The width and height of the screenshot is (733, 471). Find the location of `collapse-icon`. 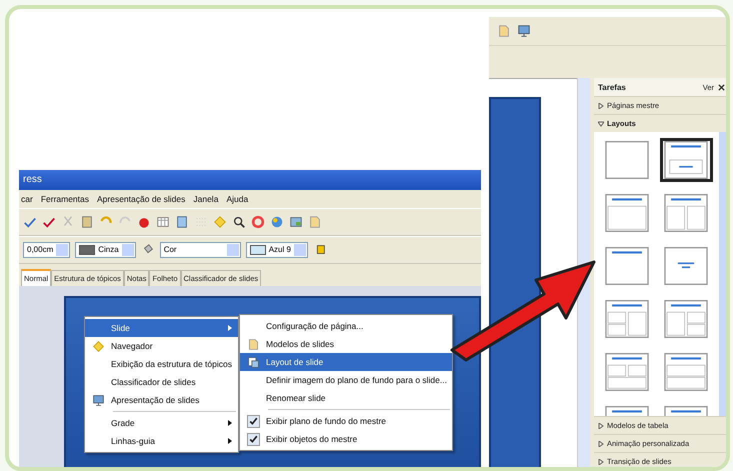

collapse-icon is located at coordinates (601, 123).